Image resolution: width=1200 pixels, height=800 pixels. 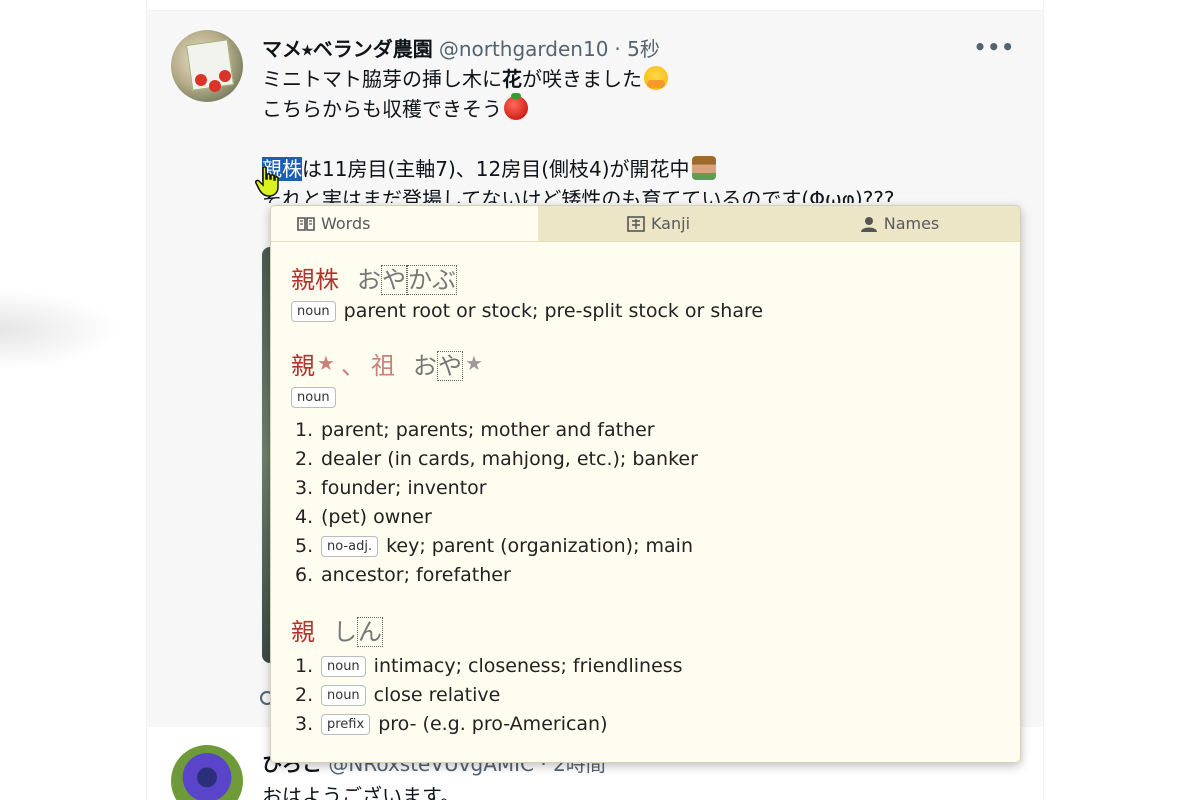 What do you see at coordinates (358, 631) in the screenshot?
I see `headword-reading: しん` at bounding box center [358, 631].